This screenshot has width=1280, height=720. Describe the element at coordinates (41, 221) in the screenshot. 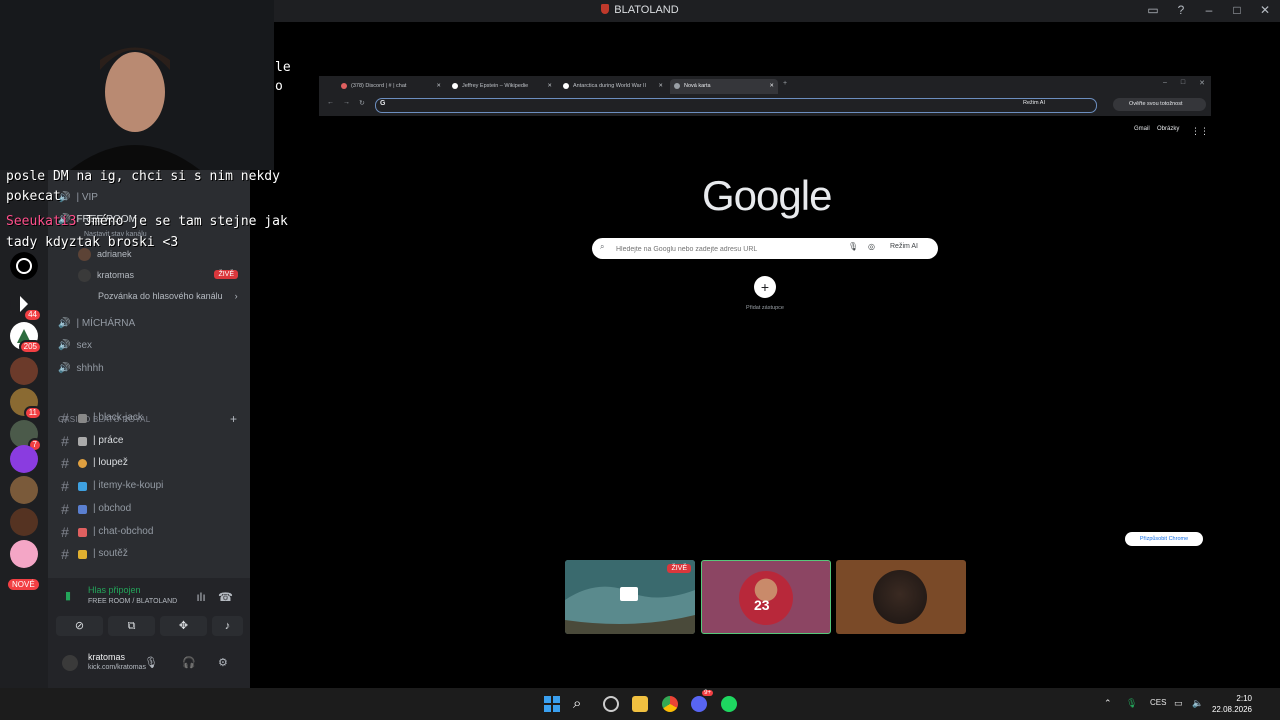

I see `chat-nick: Seeukati3` at that location.